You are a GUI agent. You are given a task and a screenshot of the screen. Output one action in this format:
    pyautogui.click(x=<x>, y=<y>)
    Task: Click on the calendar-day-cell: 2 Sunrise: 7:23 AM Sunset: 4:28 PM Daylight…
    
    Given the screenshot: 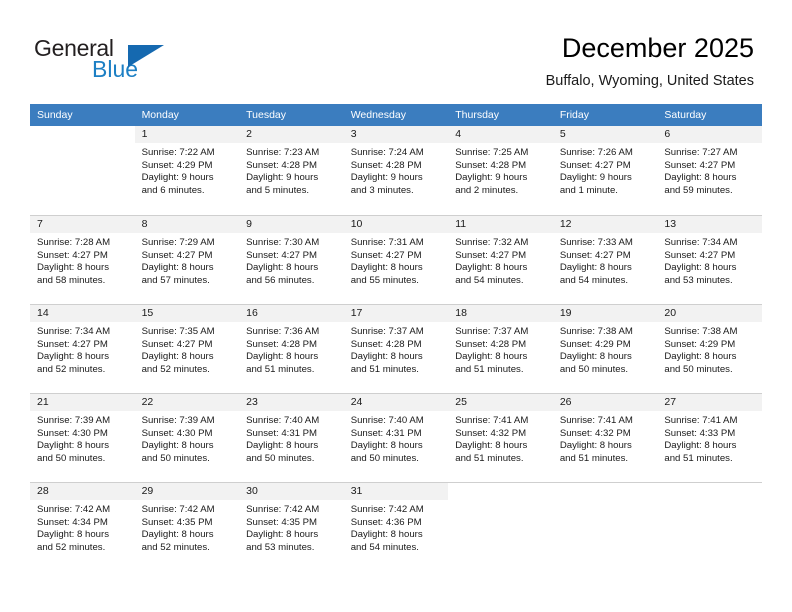 What is the action you would take?
    pyautogui.click(x=291, y=170)
    